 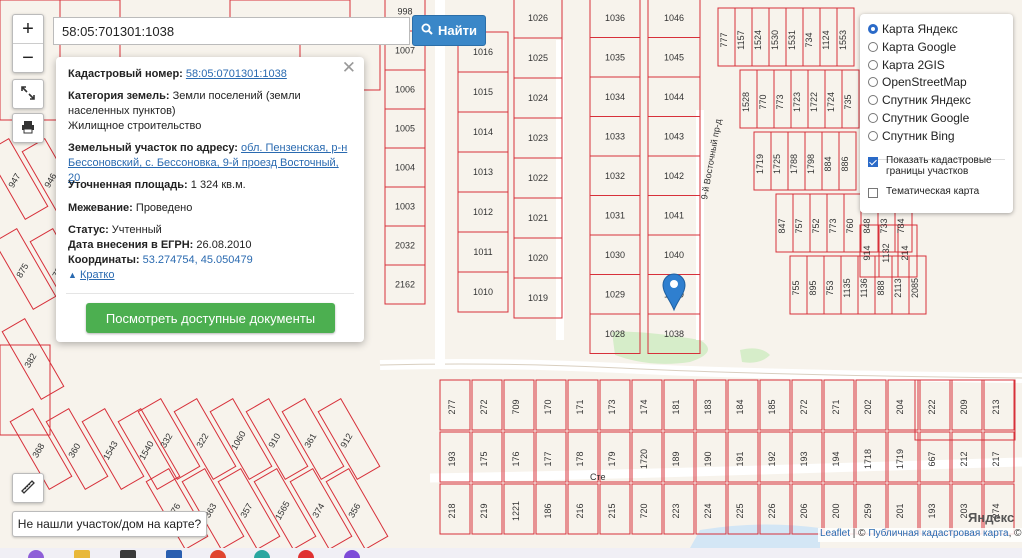 I want to click on cadastral-number-link: 58:05:0701301:1038, so click(x=236, y=74).